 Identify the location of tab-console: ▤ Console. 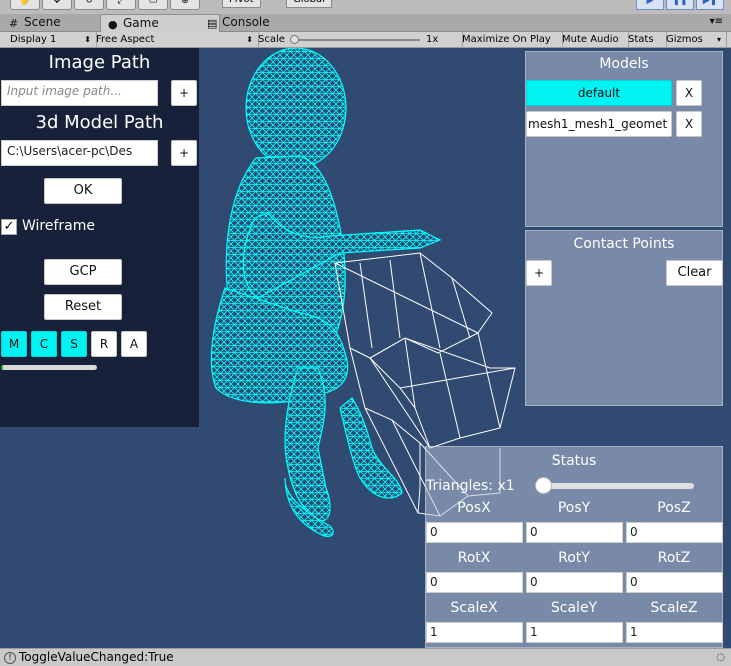
(261, 23).